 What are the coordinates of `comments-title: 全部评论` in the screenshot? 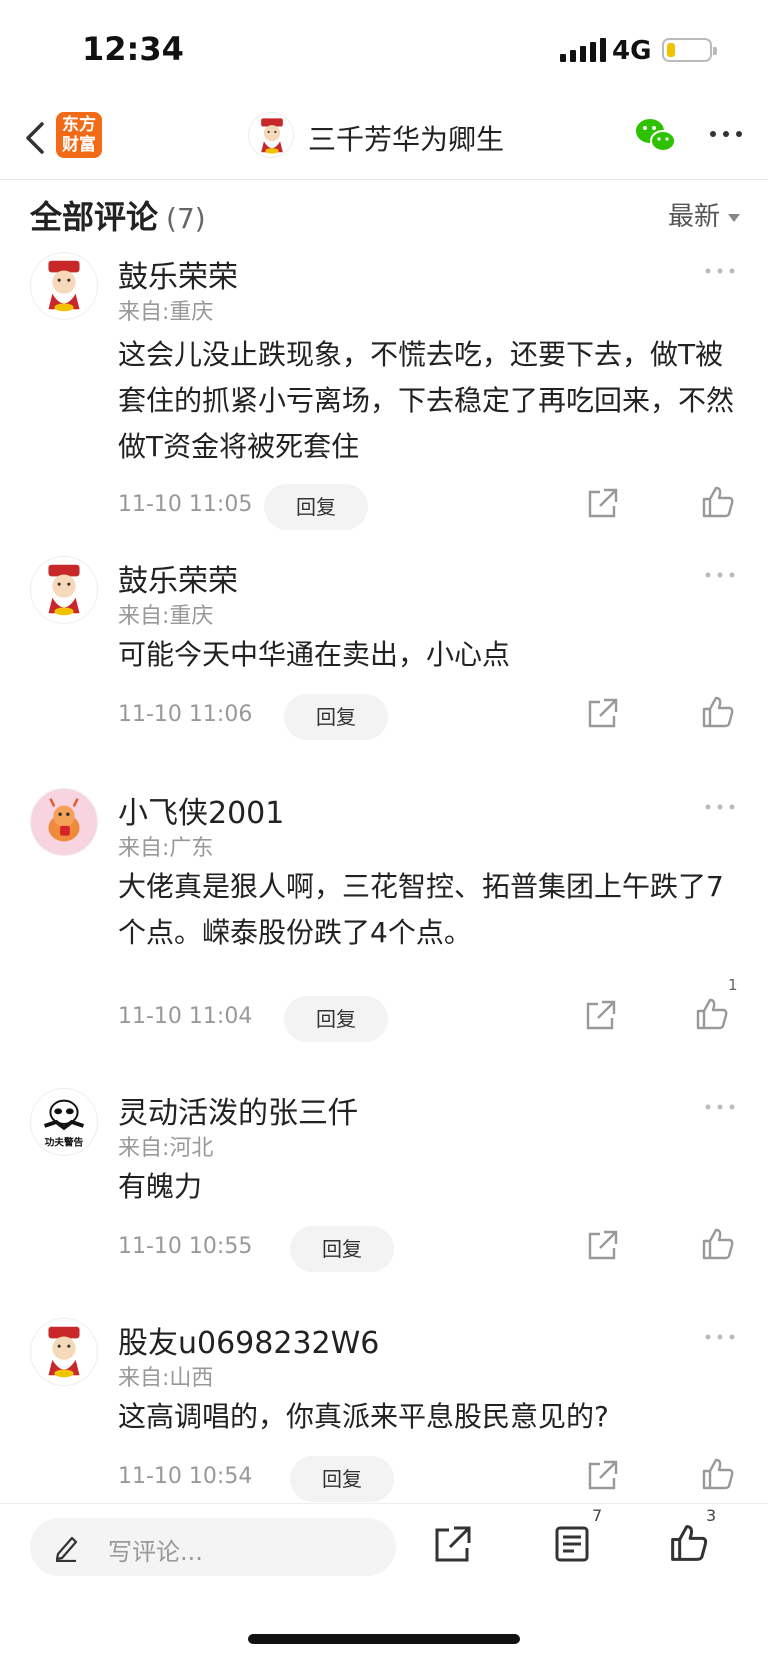 It's located at (94, 217).